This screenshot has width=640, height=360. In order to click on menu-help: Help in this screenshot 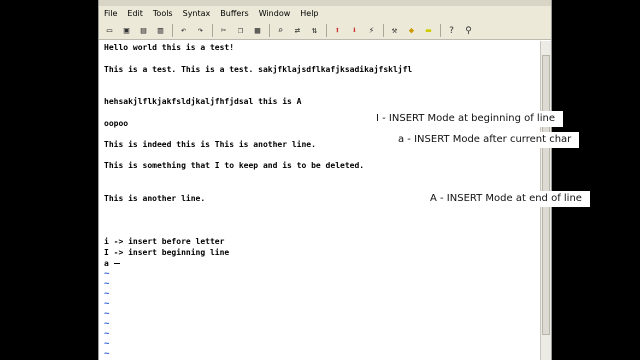, I will do `click(309, 14)`.